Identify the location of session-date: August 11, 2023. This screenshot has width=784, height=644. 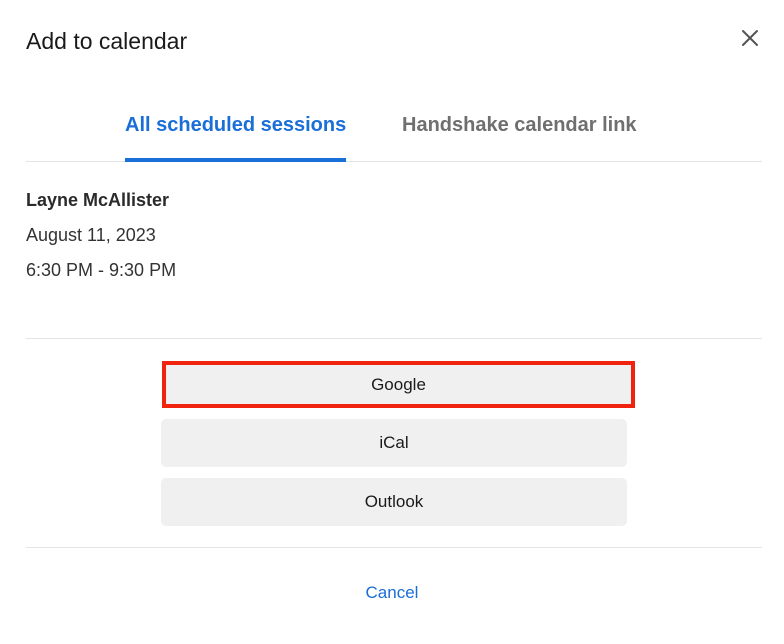
(91, 235).